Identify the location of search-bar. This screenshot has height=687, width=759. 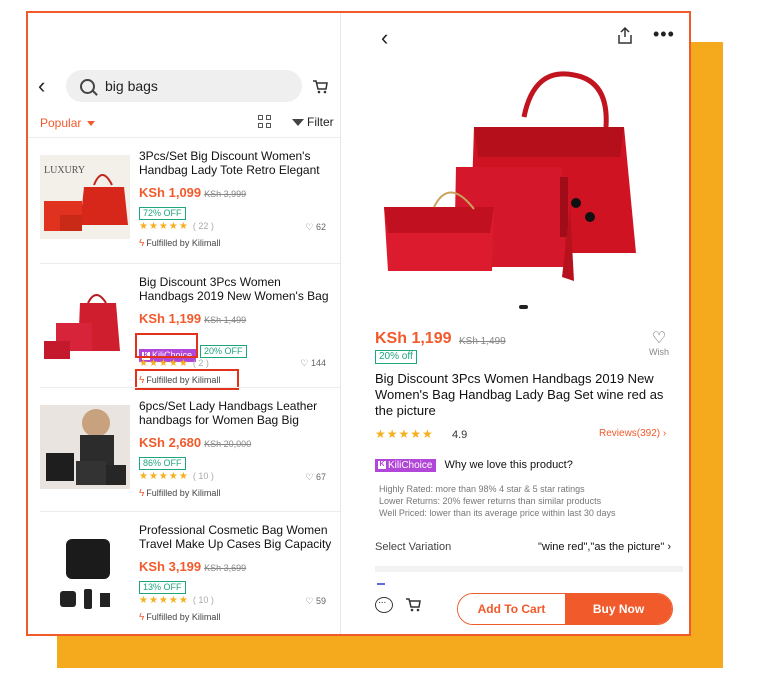
(184, 86).